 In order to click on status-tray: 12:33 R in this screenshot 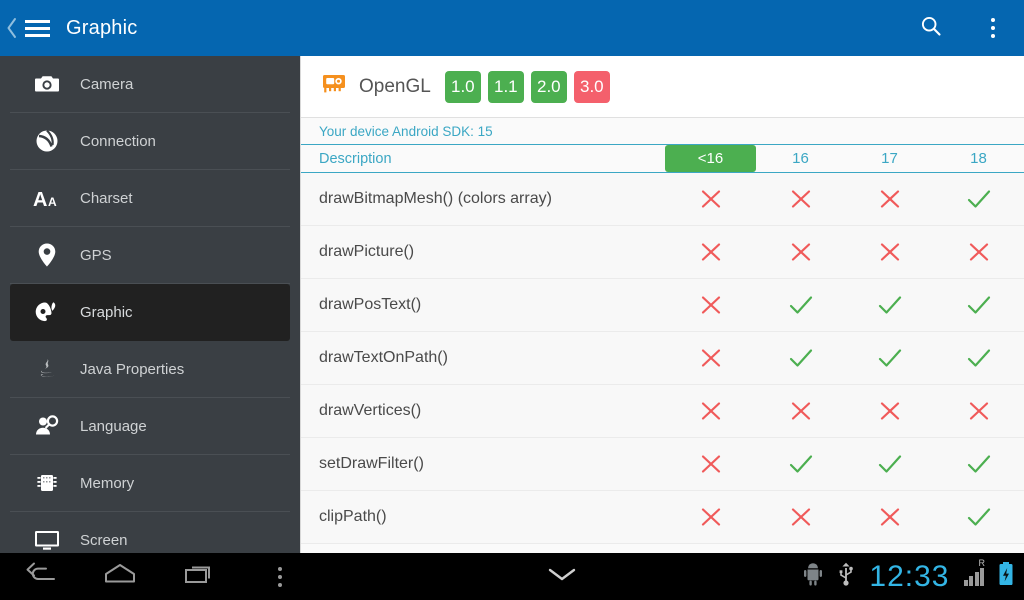, I will do `click(913, 576)`.